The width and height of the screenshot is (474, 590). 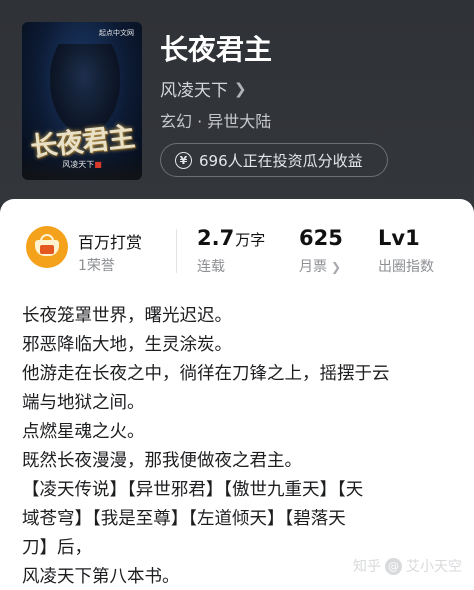 What do you see at coordinates (194, 91) in the screenshot?
I see `author-name: 风凌天下` at bounding box center [194, 91].